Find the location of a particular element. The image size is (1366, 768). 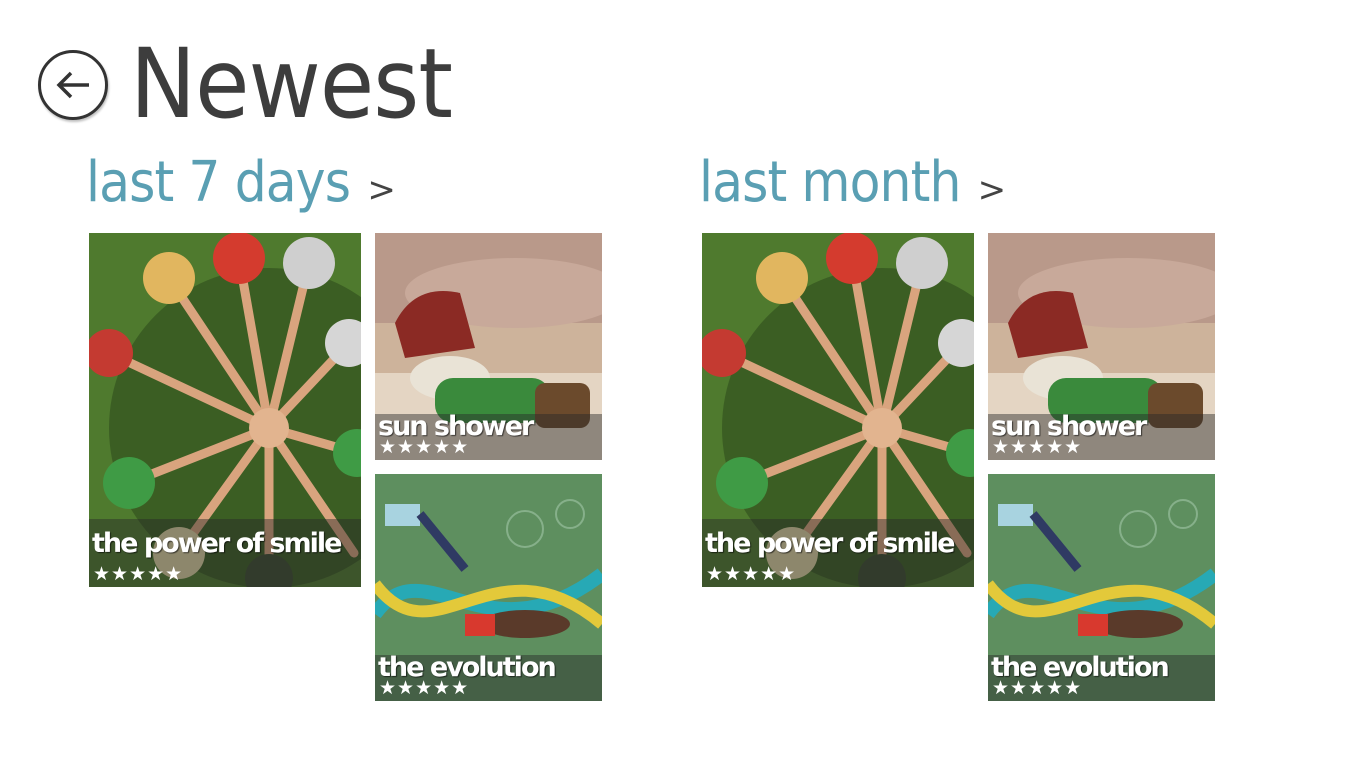

back-arrow-icon is located at coordinates (72, 85).